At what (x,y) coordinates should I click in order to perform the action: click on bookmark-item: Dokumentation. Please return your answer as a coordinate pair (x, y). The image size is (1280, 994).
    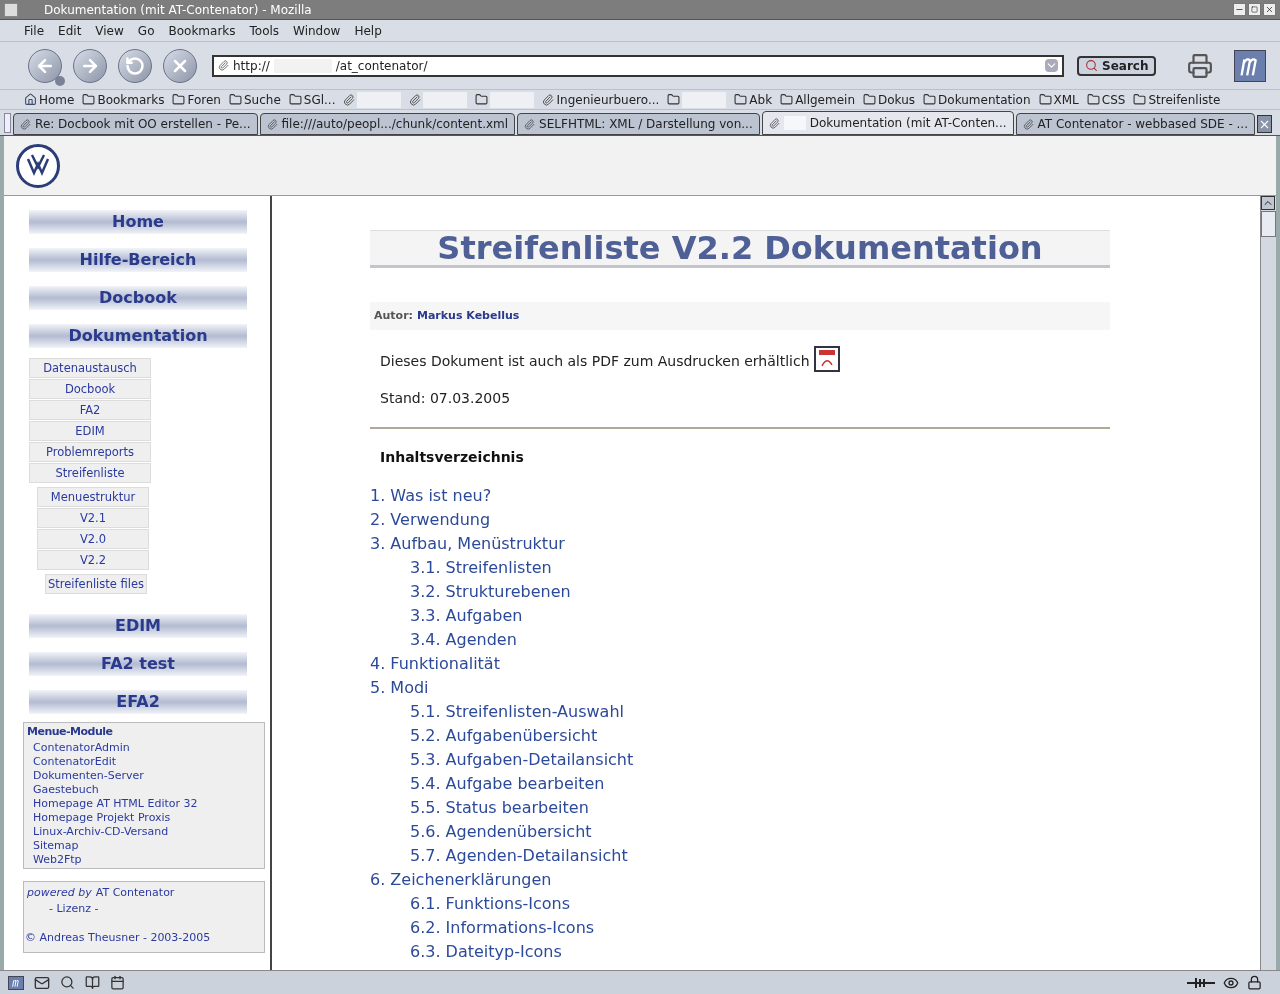
    Looking at the image, I should click on (984, 99).